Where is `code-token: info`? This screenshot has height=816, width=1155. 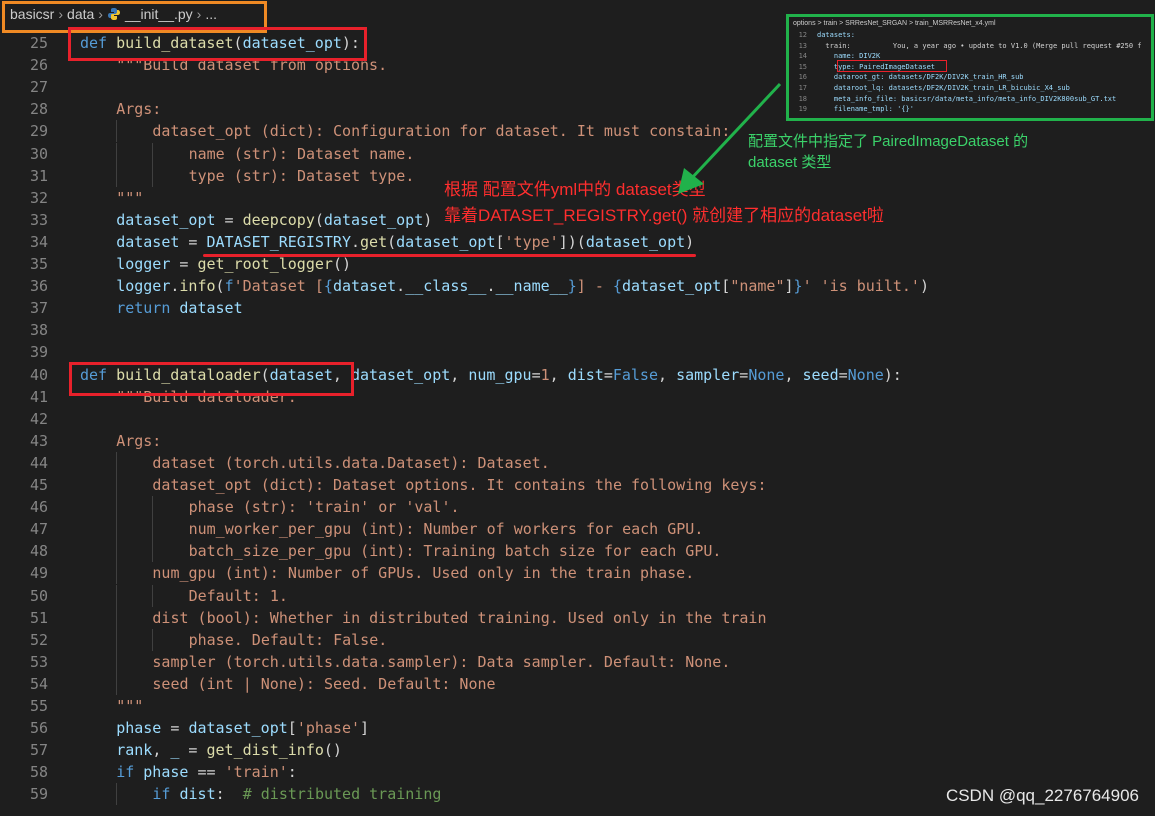
code-token: info is located at coordinates (197, 286).